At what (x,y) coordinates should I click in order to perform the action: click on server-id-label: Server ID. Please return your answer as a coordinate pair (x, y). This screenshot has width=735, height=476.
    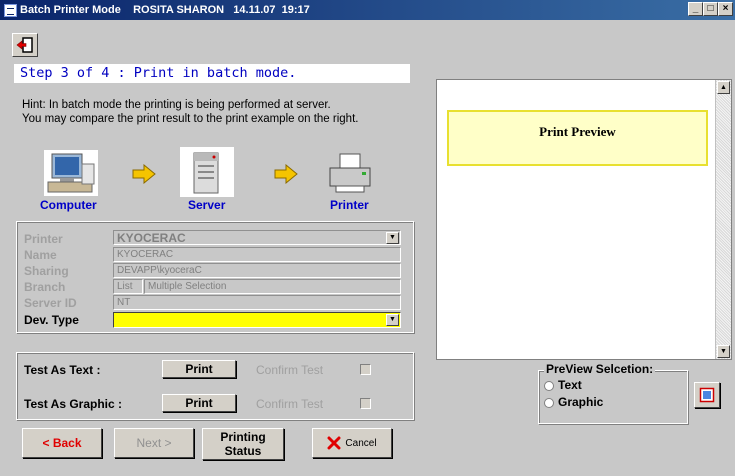
    Looking at the image, I should click on (50, 303).